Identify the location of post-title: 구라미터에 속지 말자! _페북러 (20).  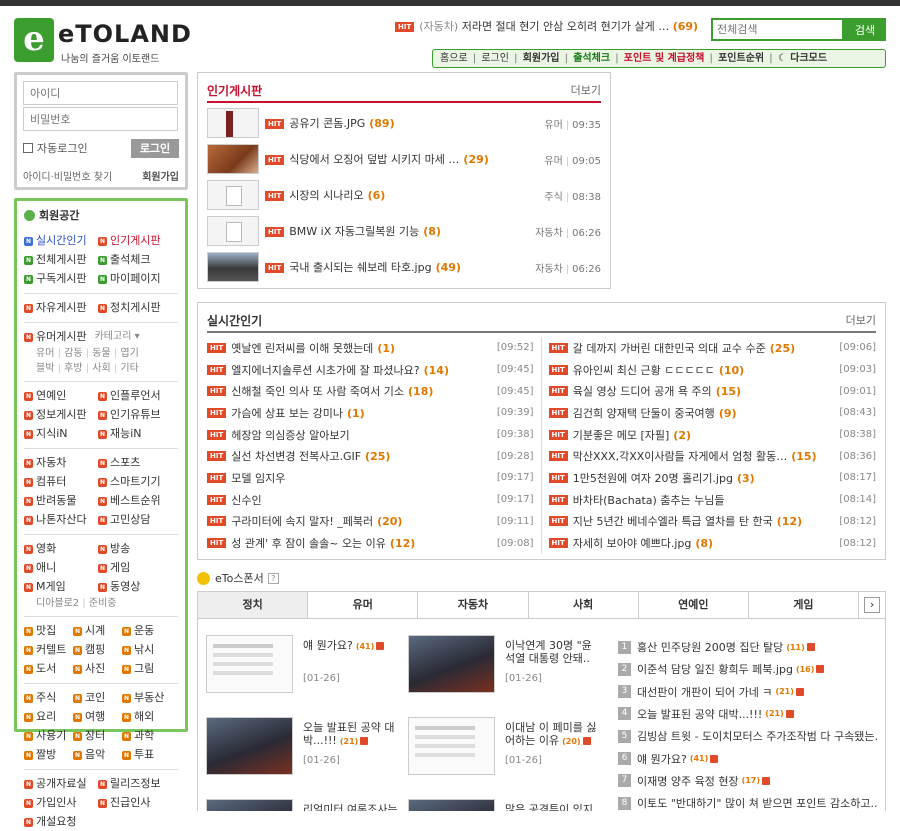
(361, 521).